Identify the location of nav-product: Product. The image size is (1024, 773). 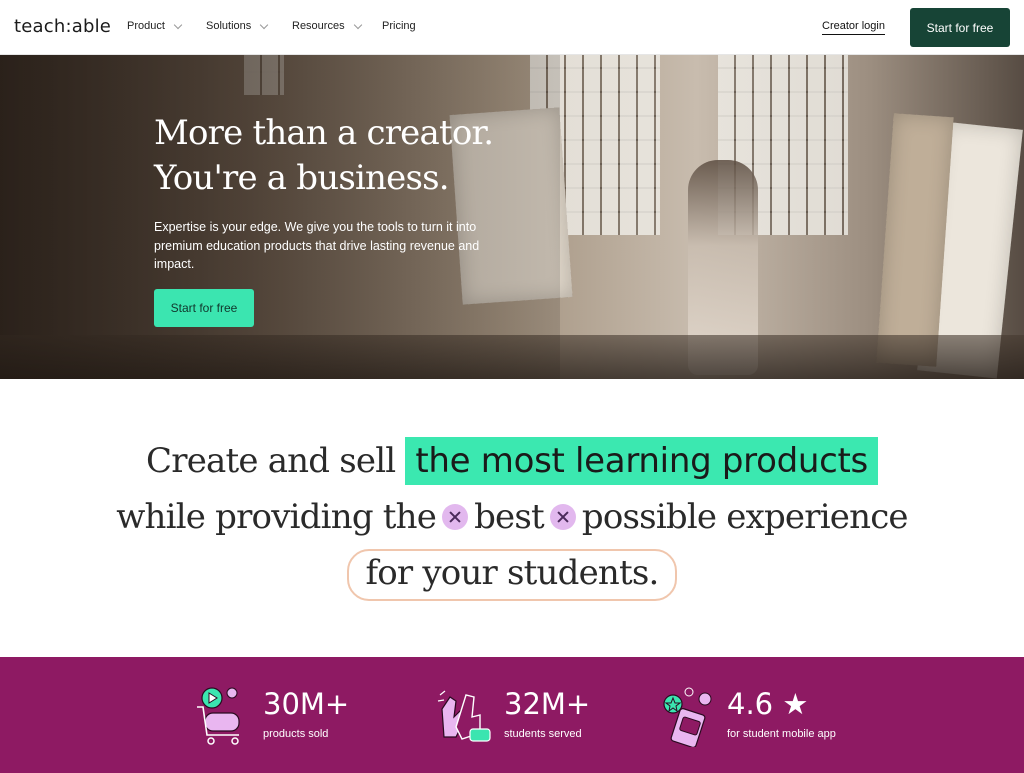
(155, 26).